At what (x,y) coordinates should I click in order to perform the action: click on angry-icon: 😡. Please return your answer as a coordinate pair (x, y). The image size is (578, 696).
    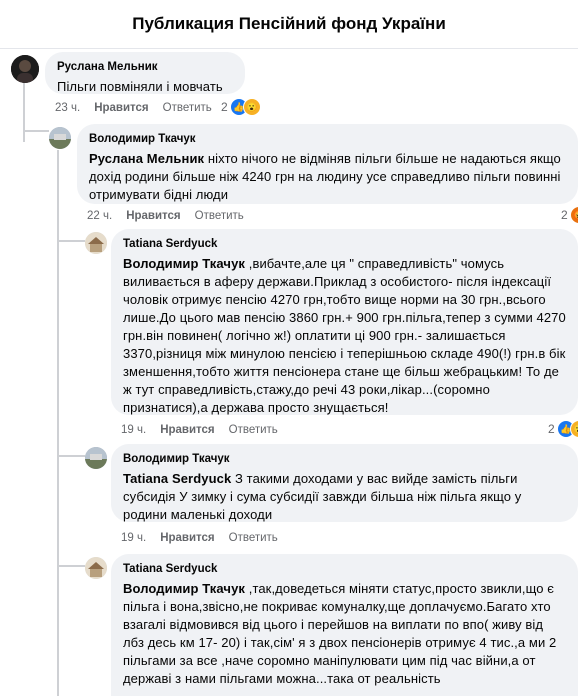
    Looking at the image, I should click on (573, 215).